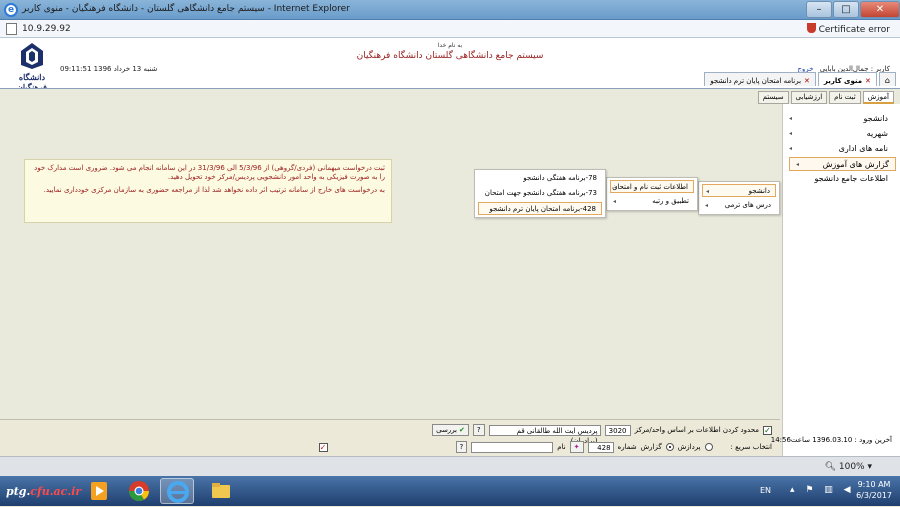 Image resolution: width=900 pixels, height=507 pixels. What do you see at coordinates (323, 447) in the screenshot?
I see `confirm-checkbox: ✓` at bounding box center [323, 447].